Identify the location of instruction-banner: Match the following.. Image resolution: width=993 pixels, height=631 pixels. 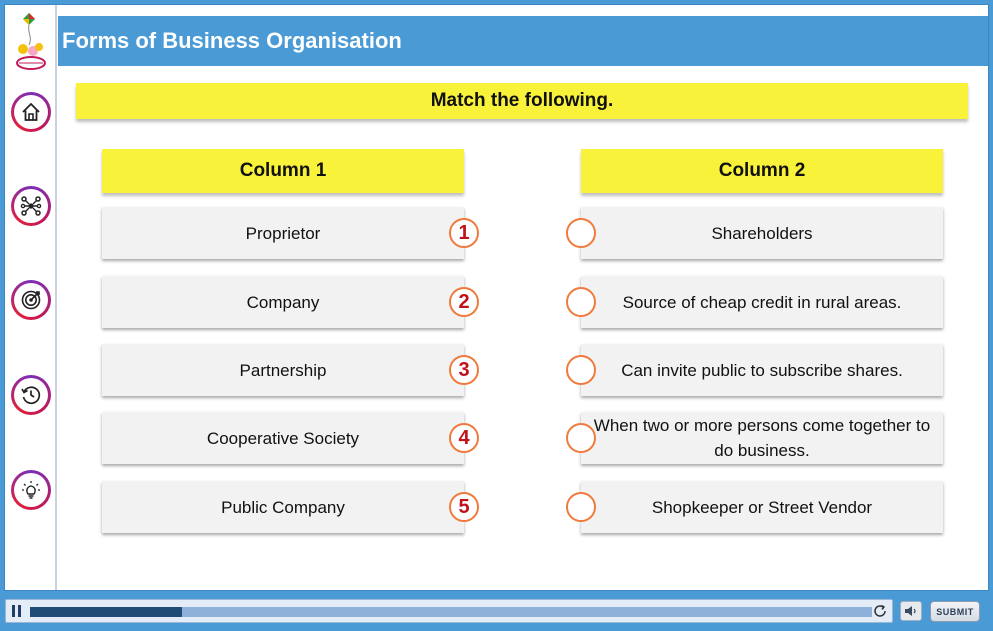
(522, 101).